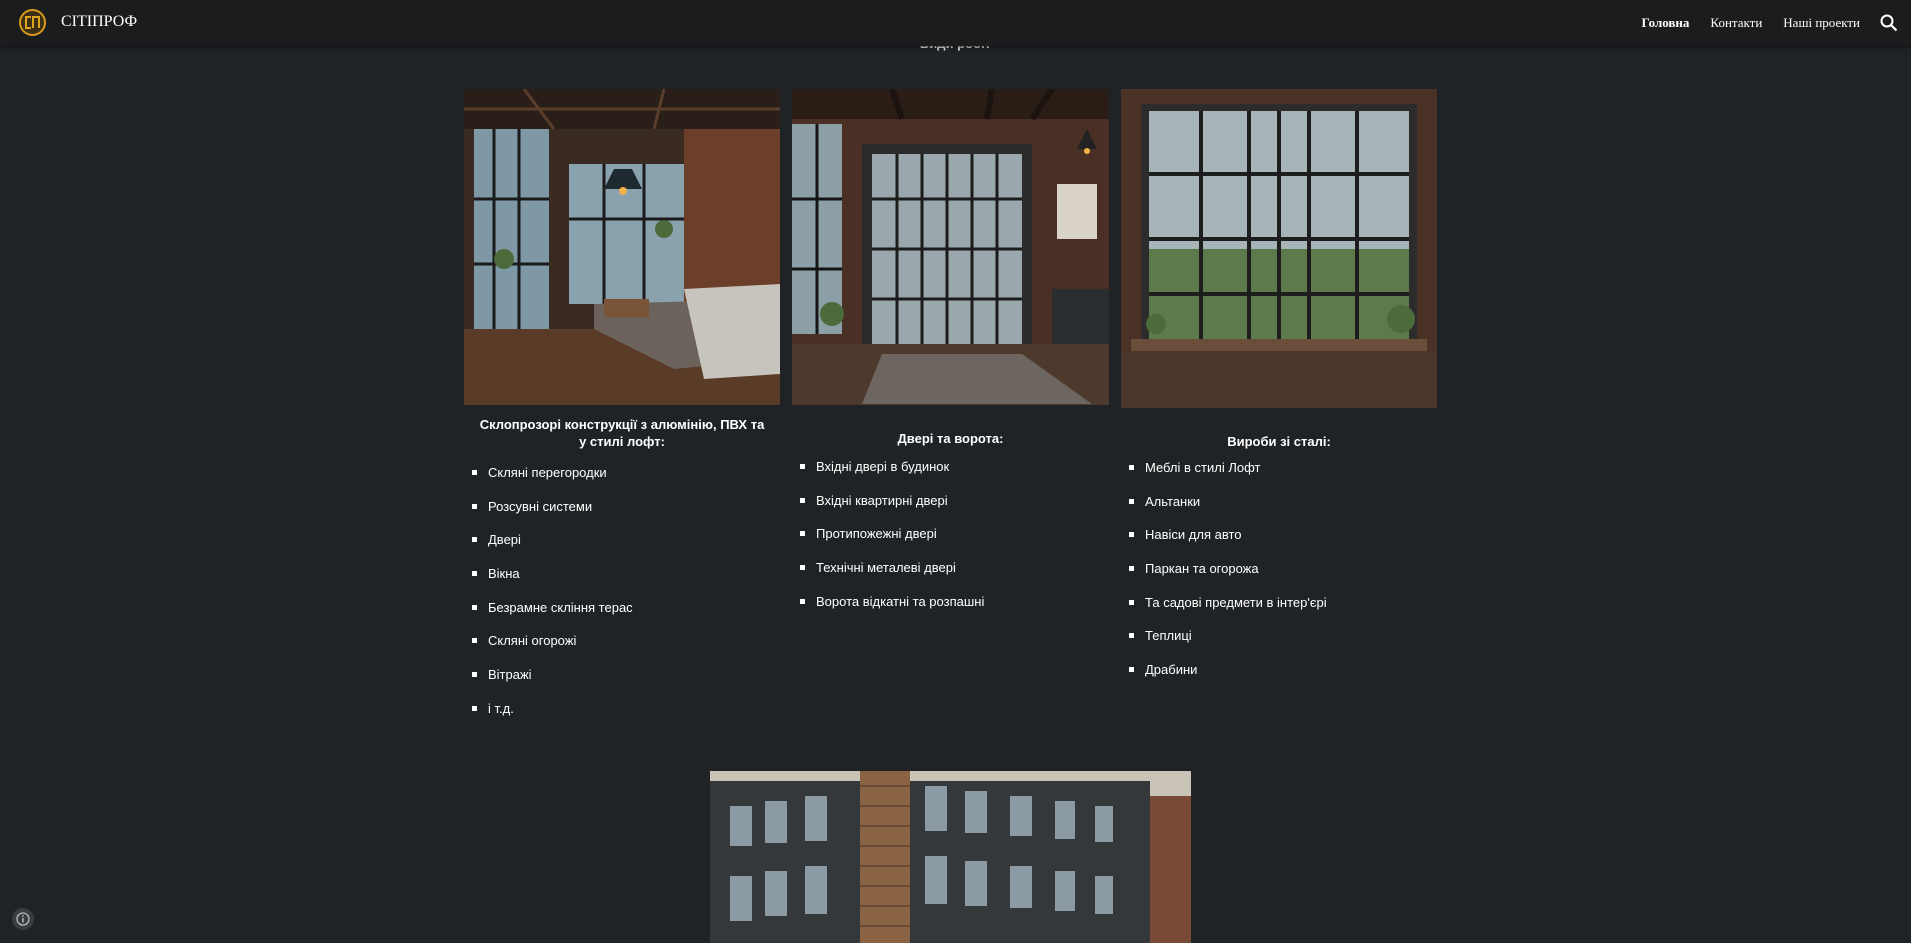 The height and width of the screenshot is (943, 1911). What do you see at coordinates (1665, 23) in the screenshot?
I see `nav-home: Головна` at bounding box center [1665, 23].